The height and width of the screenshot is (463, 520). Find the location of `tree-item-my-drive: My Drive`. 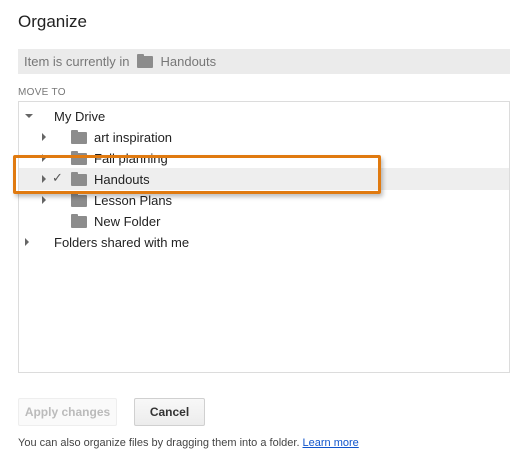

tree-item-my-drive: My Drive is located at coordinates (264, 116).